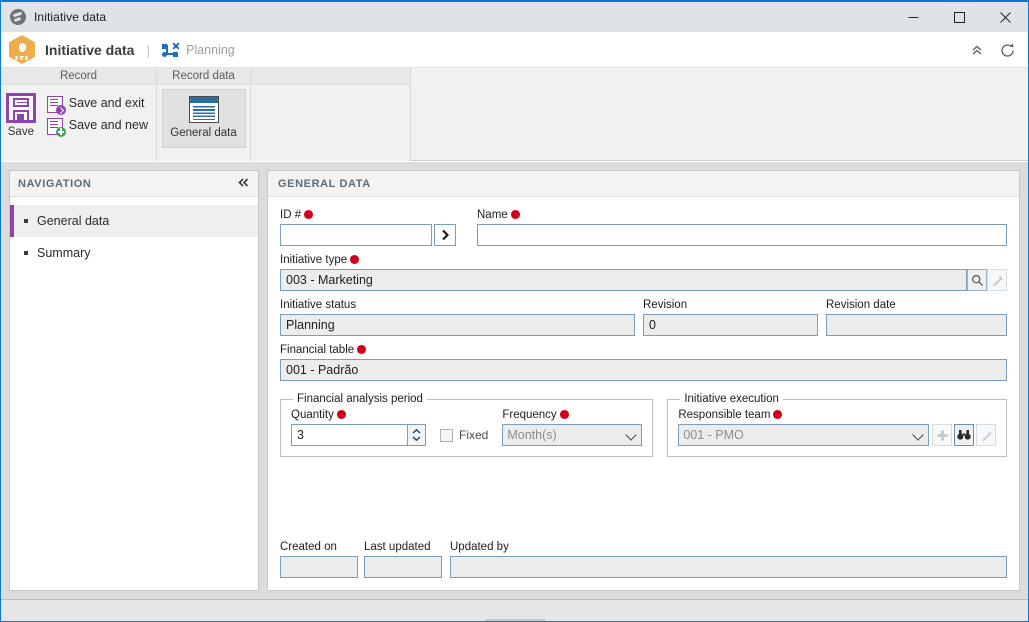 The height and width of the screenshot is (622, 1029). Describe the element at coordinates (643, 260) in the screenshot. I see `initiative-type-label: Initiative type` at that location.